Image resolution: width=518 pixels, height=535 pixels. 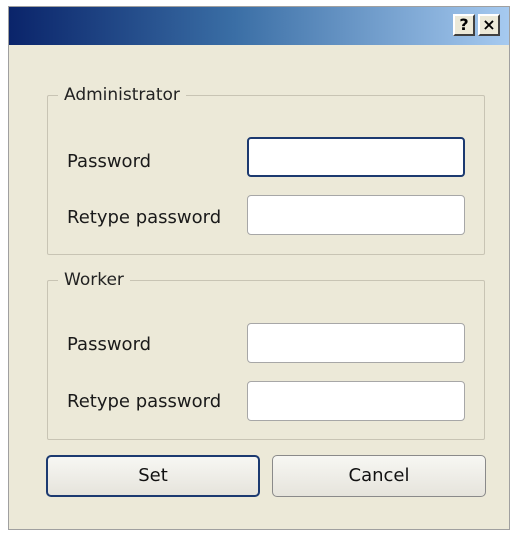 What do you see at coordinates (489, 25) in the screenshot?
I see `close-button: ×` at bounding box center [489, 25].